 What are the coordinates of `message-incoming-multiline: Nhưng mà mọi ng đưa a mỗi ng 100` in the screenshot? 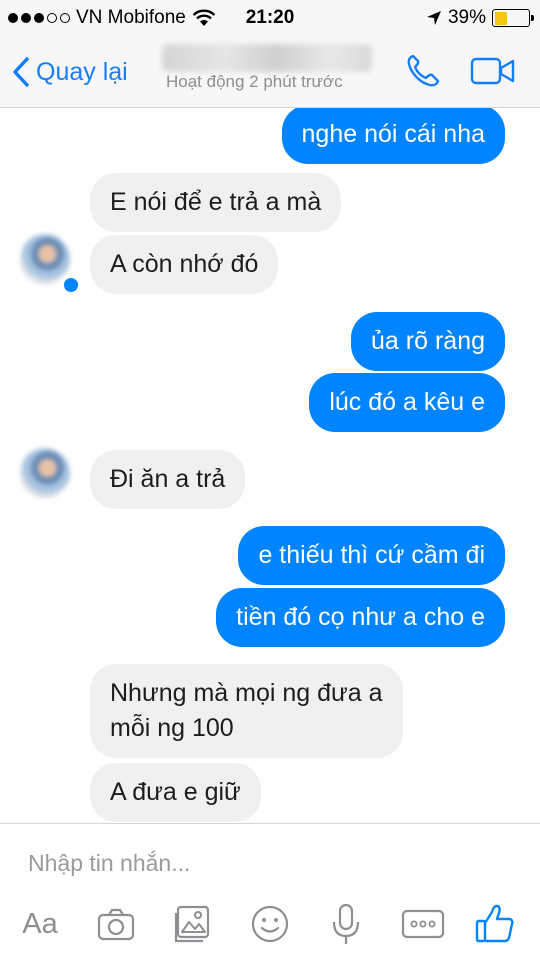 It's located at (246, 711).